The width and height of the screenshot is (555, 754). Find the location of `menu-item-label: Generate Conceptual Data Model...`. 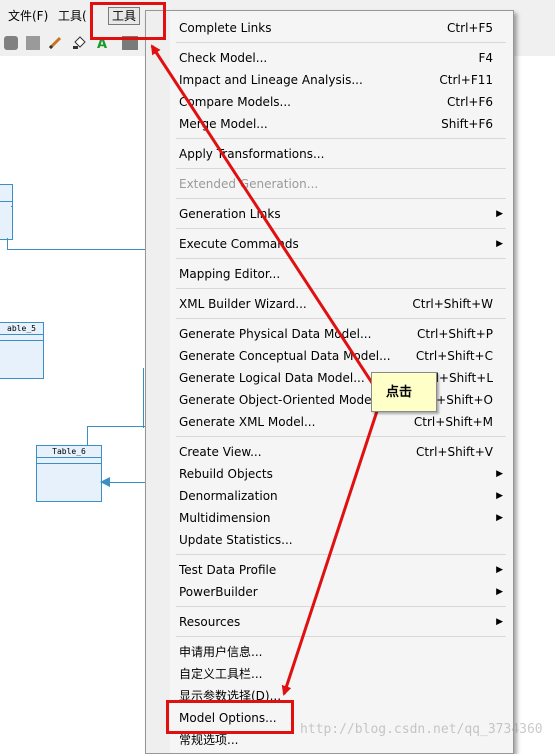

menu-item-label: Generate Conceptual Data Model... is located at coordinates (285, 356).